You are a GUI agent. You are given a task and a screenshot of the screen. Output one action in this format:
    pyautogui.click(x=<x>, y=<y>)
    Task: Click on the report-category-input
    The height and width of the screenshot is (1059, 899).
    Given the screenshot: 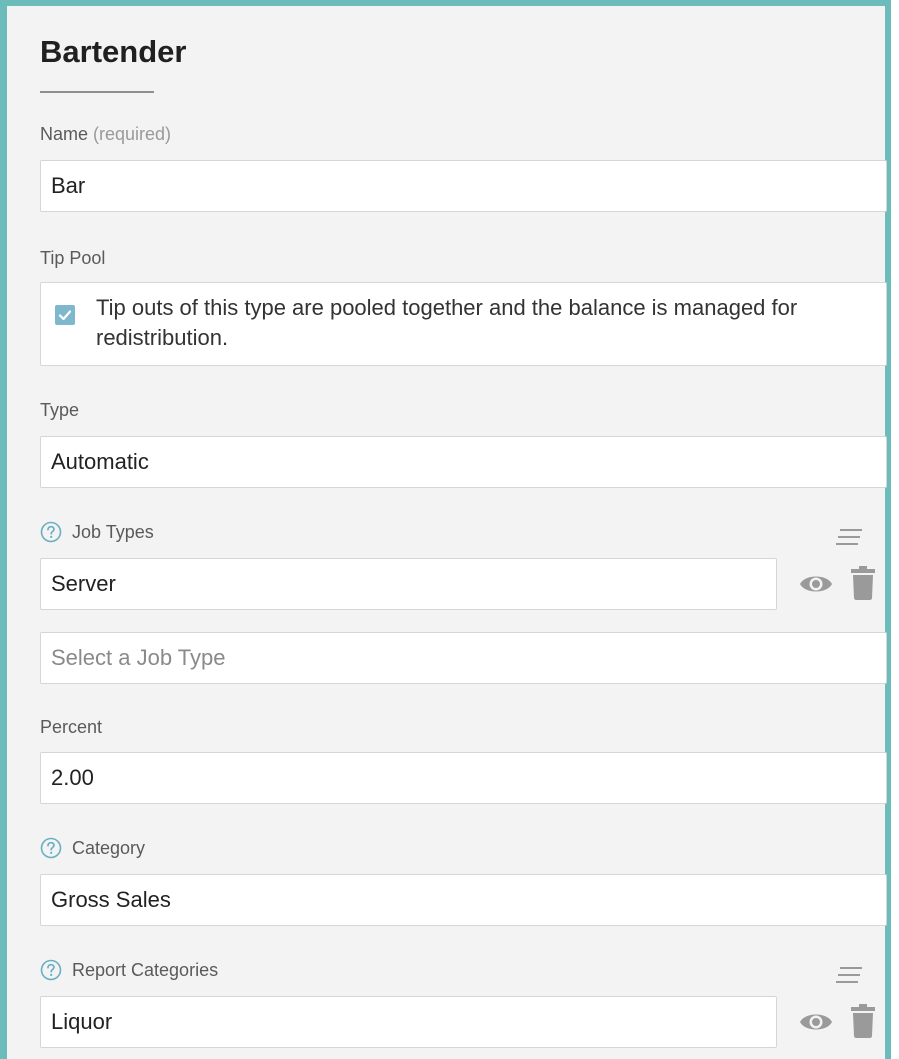 What is the action you would take?
    pyautogui.click(x=408, y=1022)
    